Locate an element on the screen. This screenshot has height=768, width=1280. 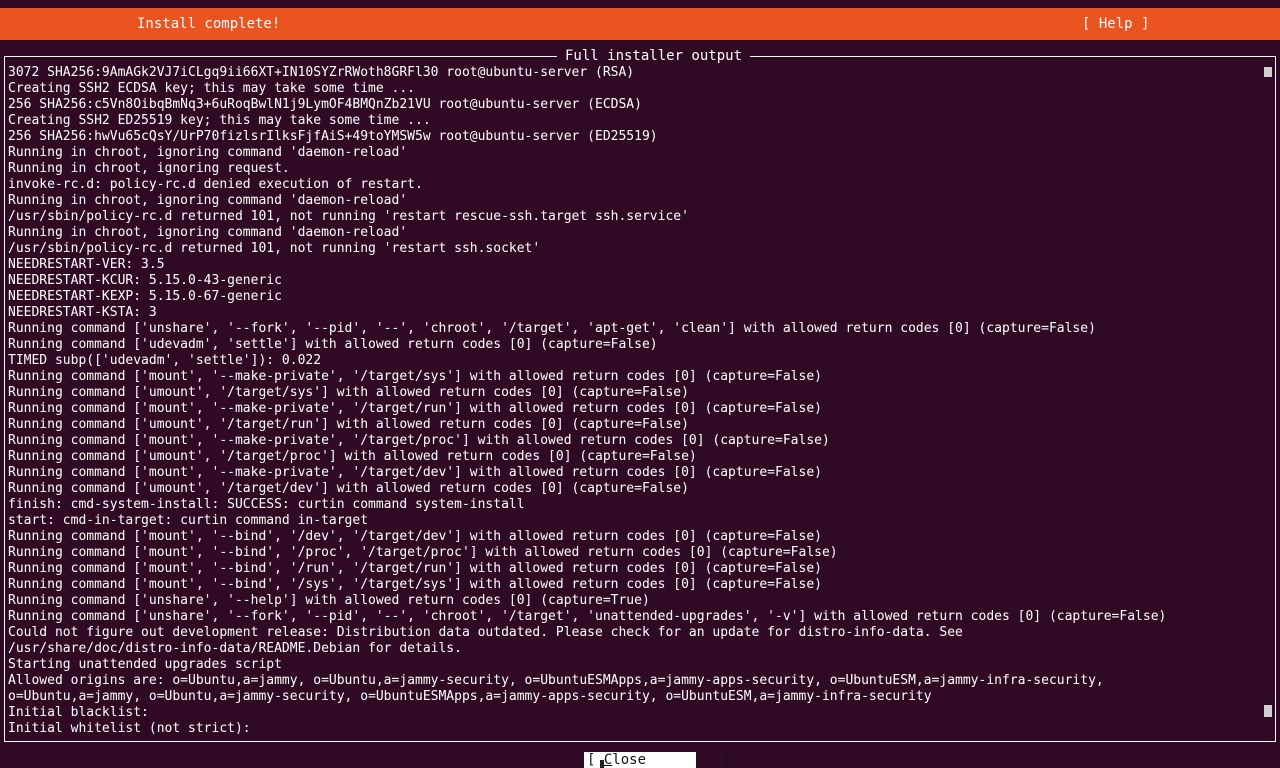
log-line: NEEDRESTART-KEXP: 5.15.0-67-generic is located at coordinates (145, 296).